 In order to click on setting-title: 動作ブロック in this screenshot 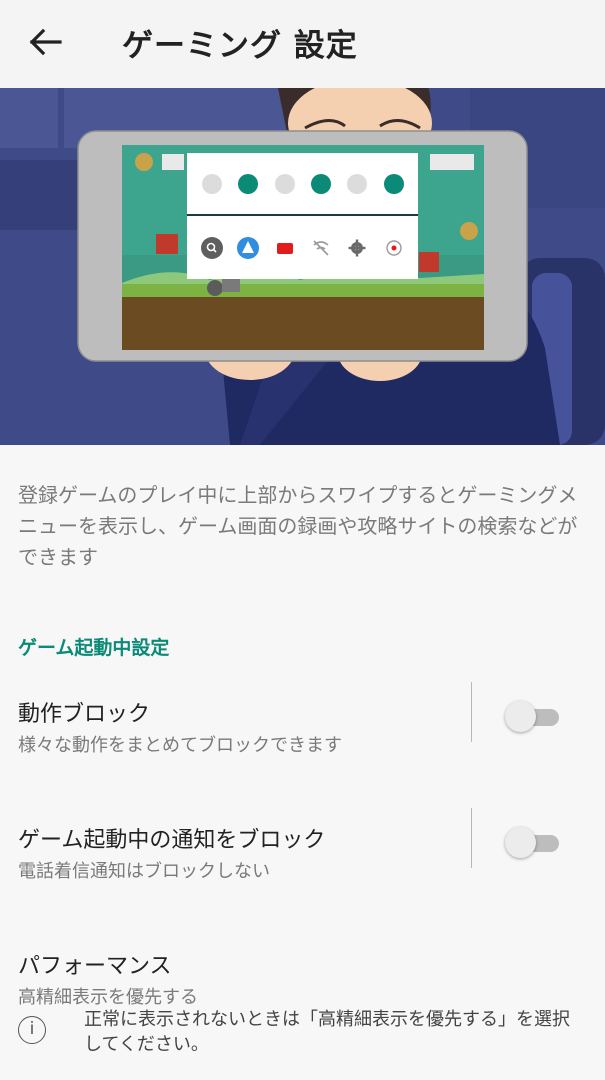, I will do `click(84, 714)`.